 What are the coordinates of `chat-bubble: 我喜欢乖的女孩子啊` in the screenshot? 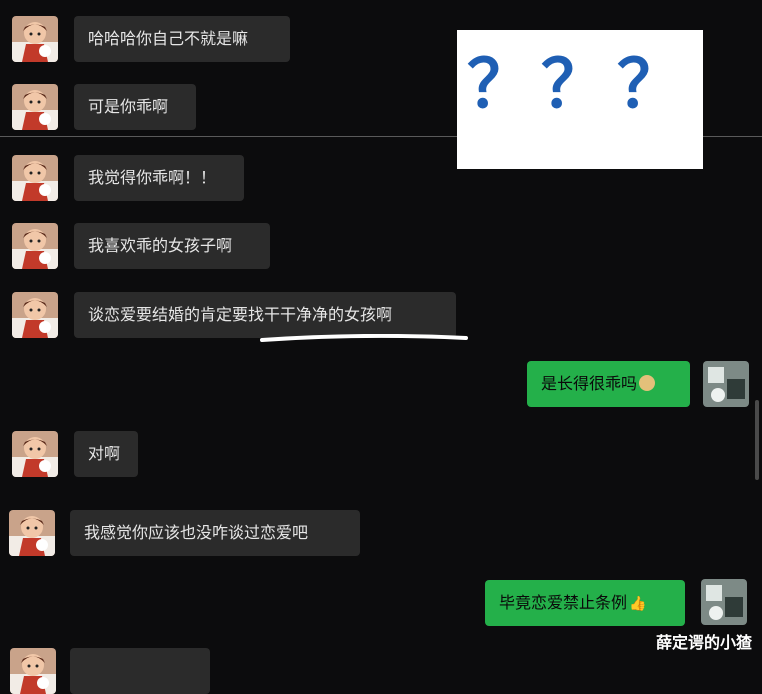 It's located at (172, 246).